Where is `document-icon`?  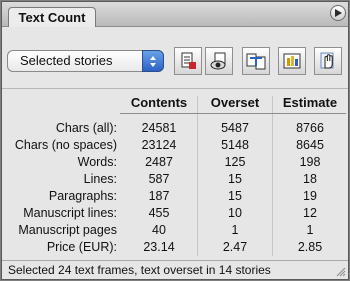 document-icon is located at coordinates (188, 60).